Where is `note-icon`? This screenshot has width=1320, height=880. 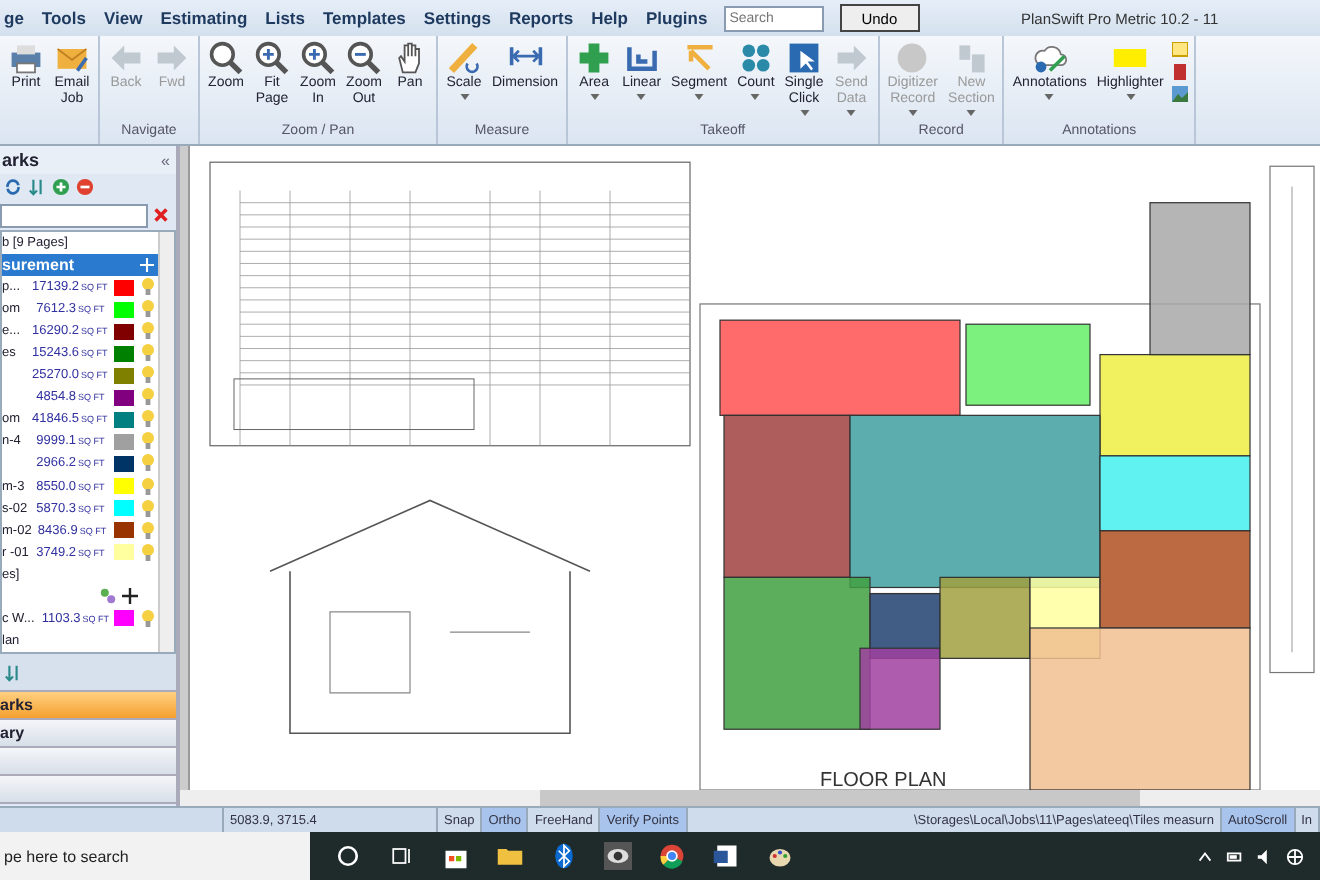
note-icon is located at coordinates (1179, 50).